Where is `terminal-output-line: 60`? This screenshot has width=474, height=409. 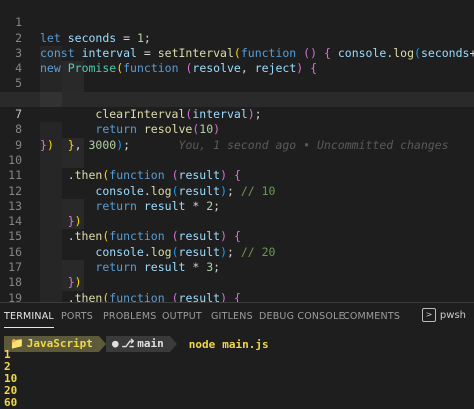
terminal-output-line: 60 is located at coordinates (11, 402).